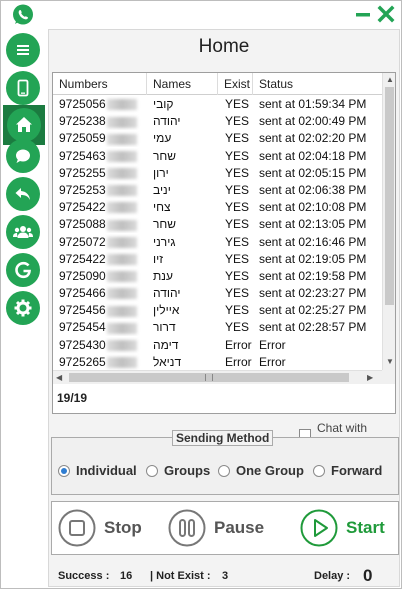 The width and height of the screenshot is (402, 589). What do you see at coordinates (319, 470) in the screenshot?
I see `radio-forward-dot` at bounding box center [319, 470].